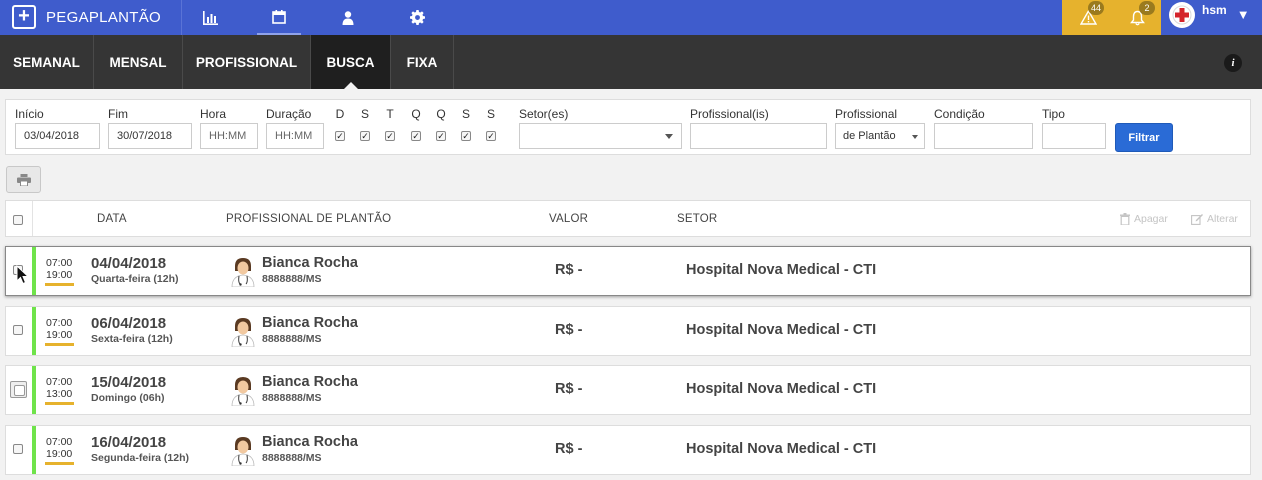 The width and height of the screenshot is (1262, 480). Describe the element at coordinates (59, 394) in the screenshot. I see `shift-end-time: 13:00` at that location.